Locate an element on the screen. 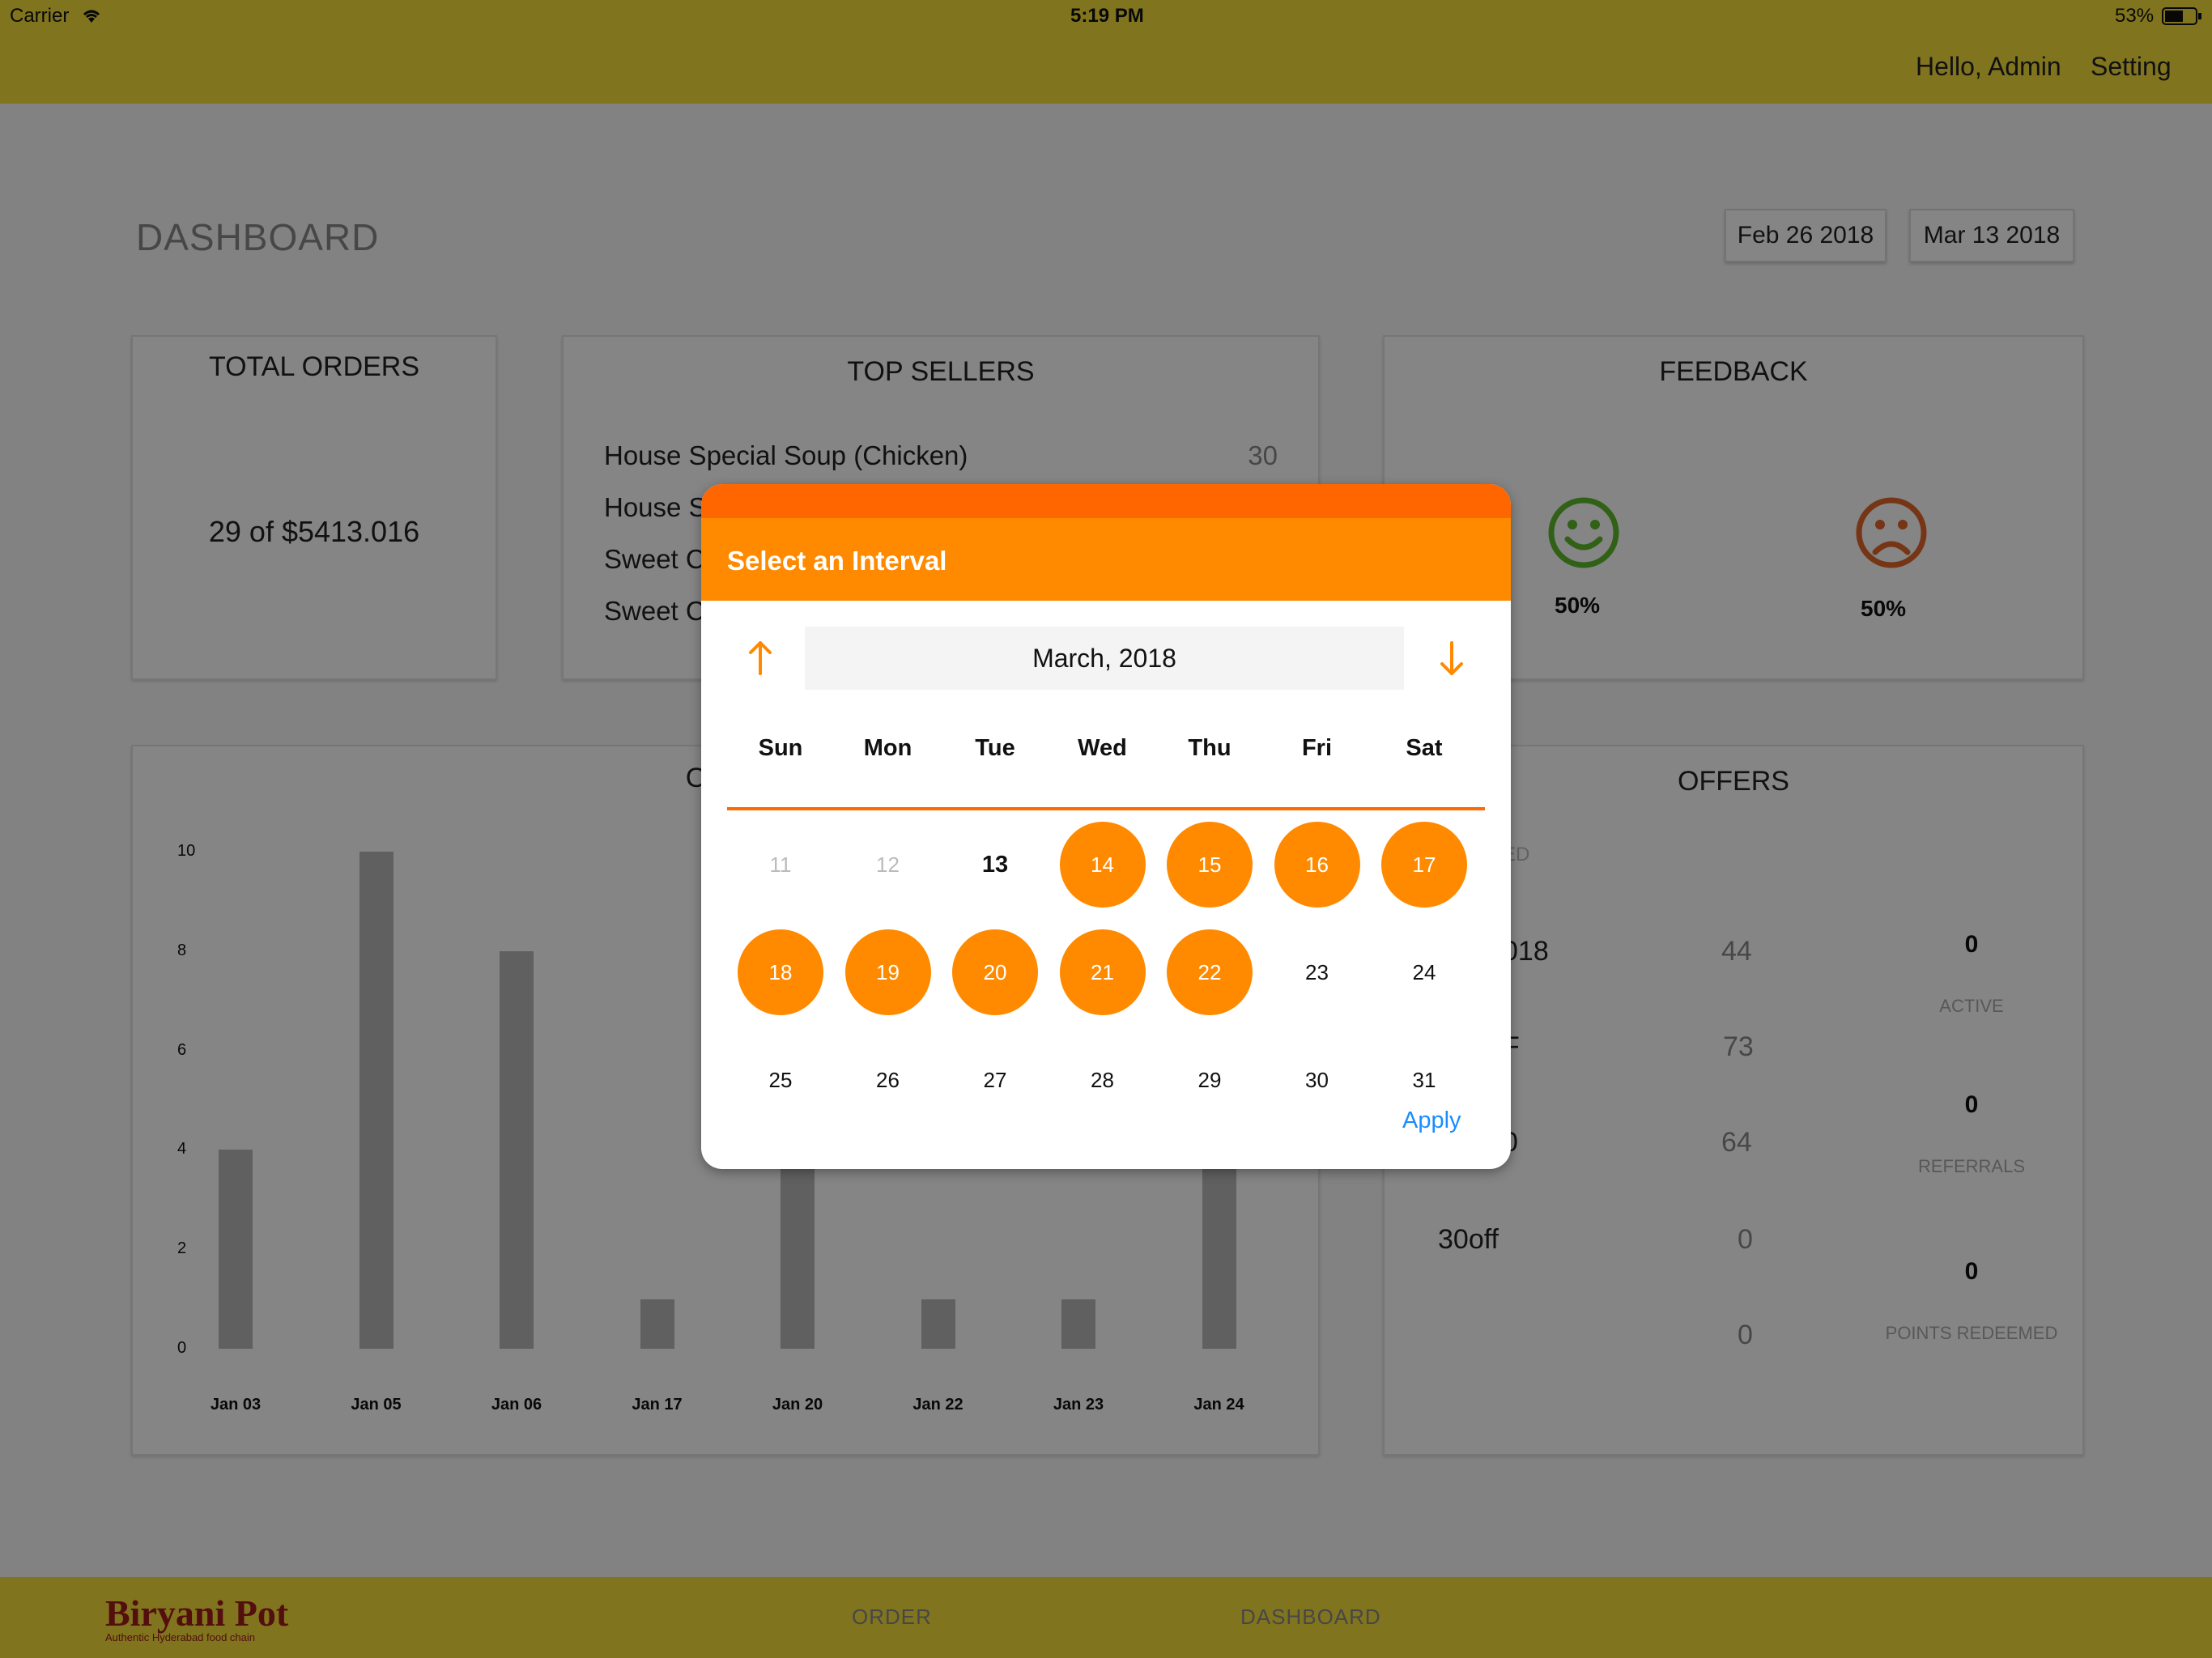  calendar-day: 20 is located at coordinates (995, 972).